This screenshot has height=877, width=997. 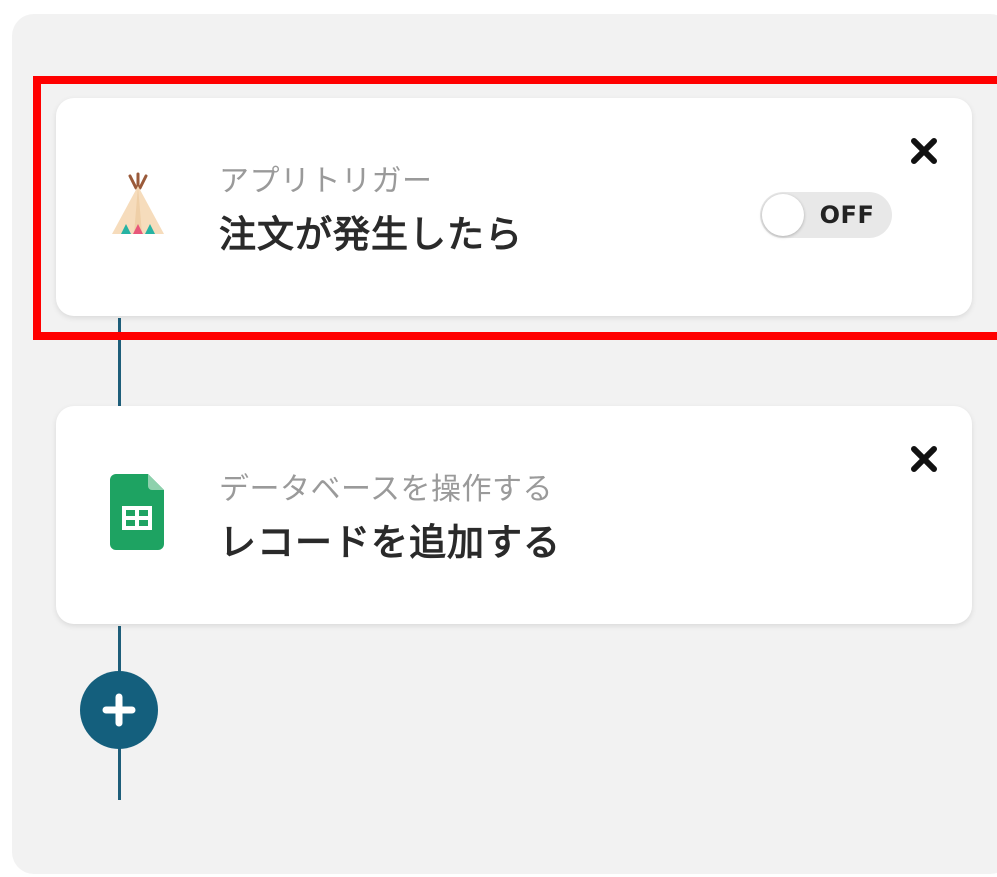 I want to click on step-type-label: データベースを操作する, so click(x=386, y=489).